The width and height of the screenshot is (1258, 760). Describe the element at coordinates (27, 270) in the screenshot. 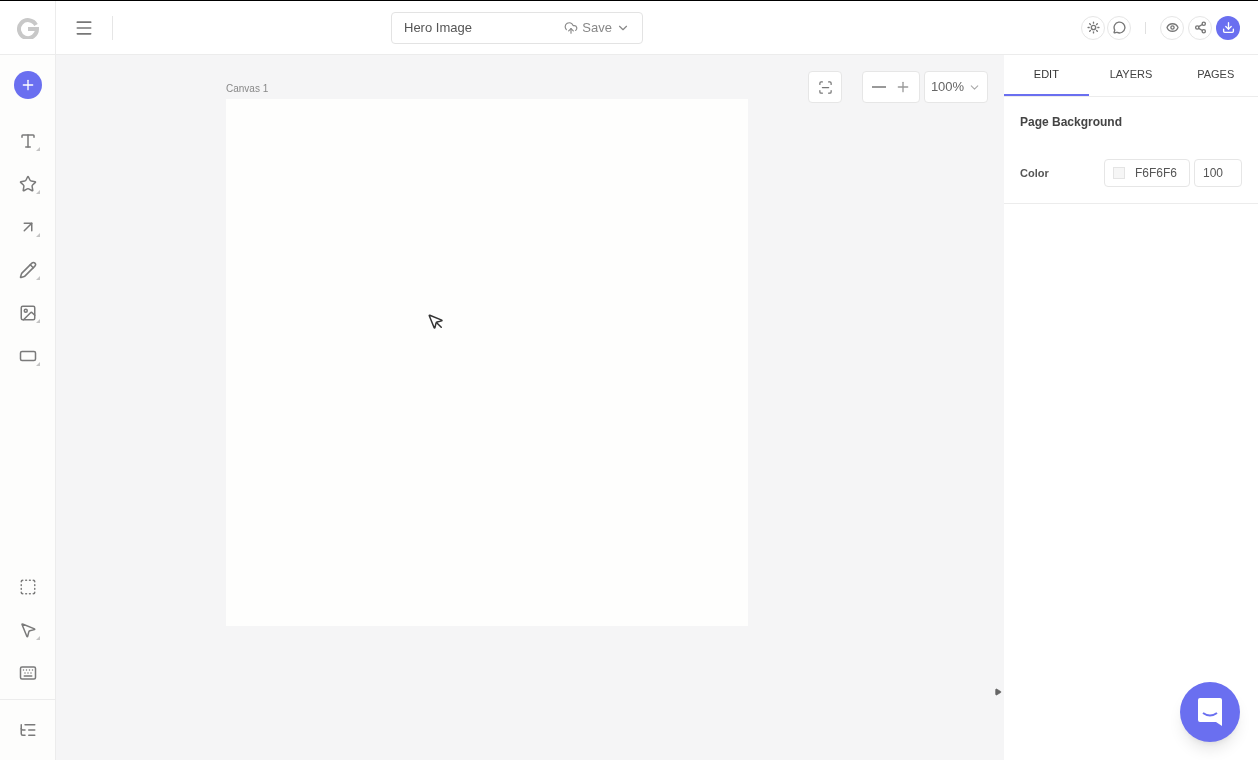

I see `pencil-icon` at that location.